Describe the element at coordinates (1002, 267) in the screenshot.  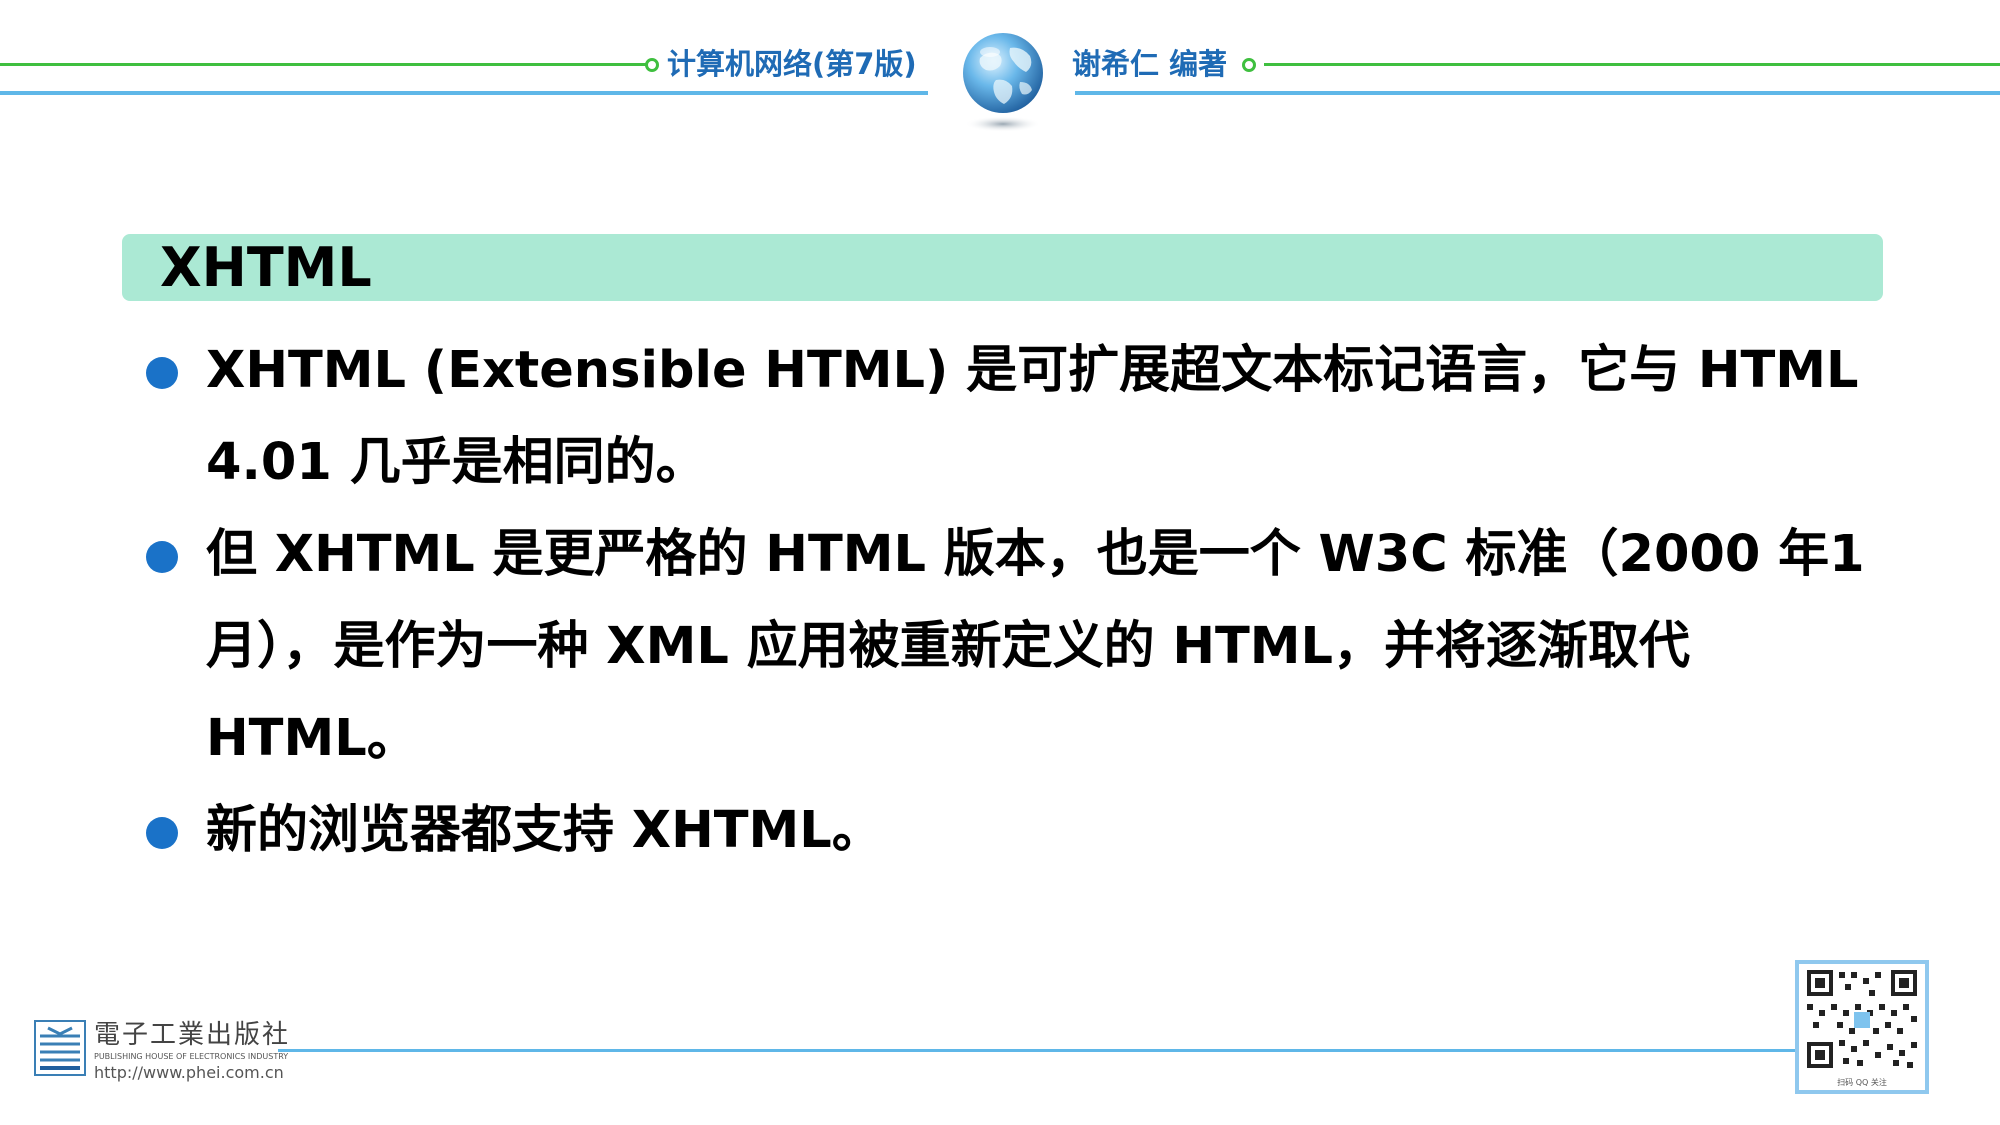
I see `slide-title-bar: XHTML` at that location.